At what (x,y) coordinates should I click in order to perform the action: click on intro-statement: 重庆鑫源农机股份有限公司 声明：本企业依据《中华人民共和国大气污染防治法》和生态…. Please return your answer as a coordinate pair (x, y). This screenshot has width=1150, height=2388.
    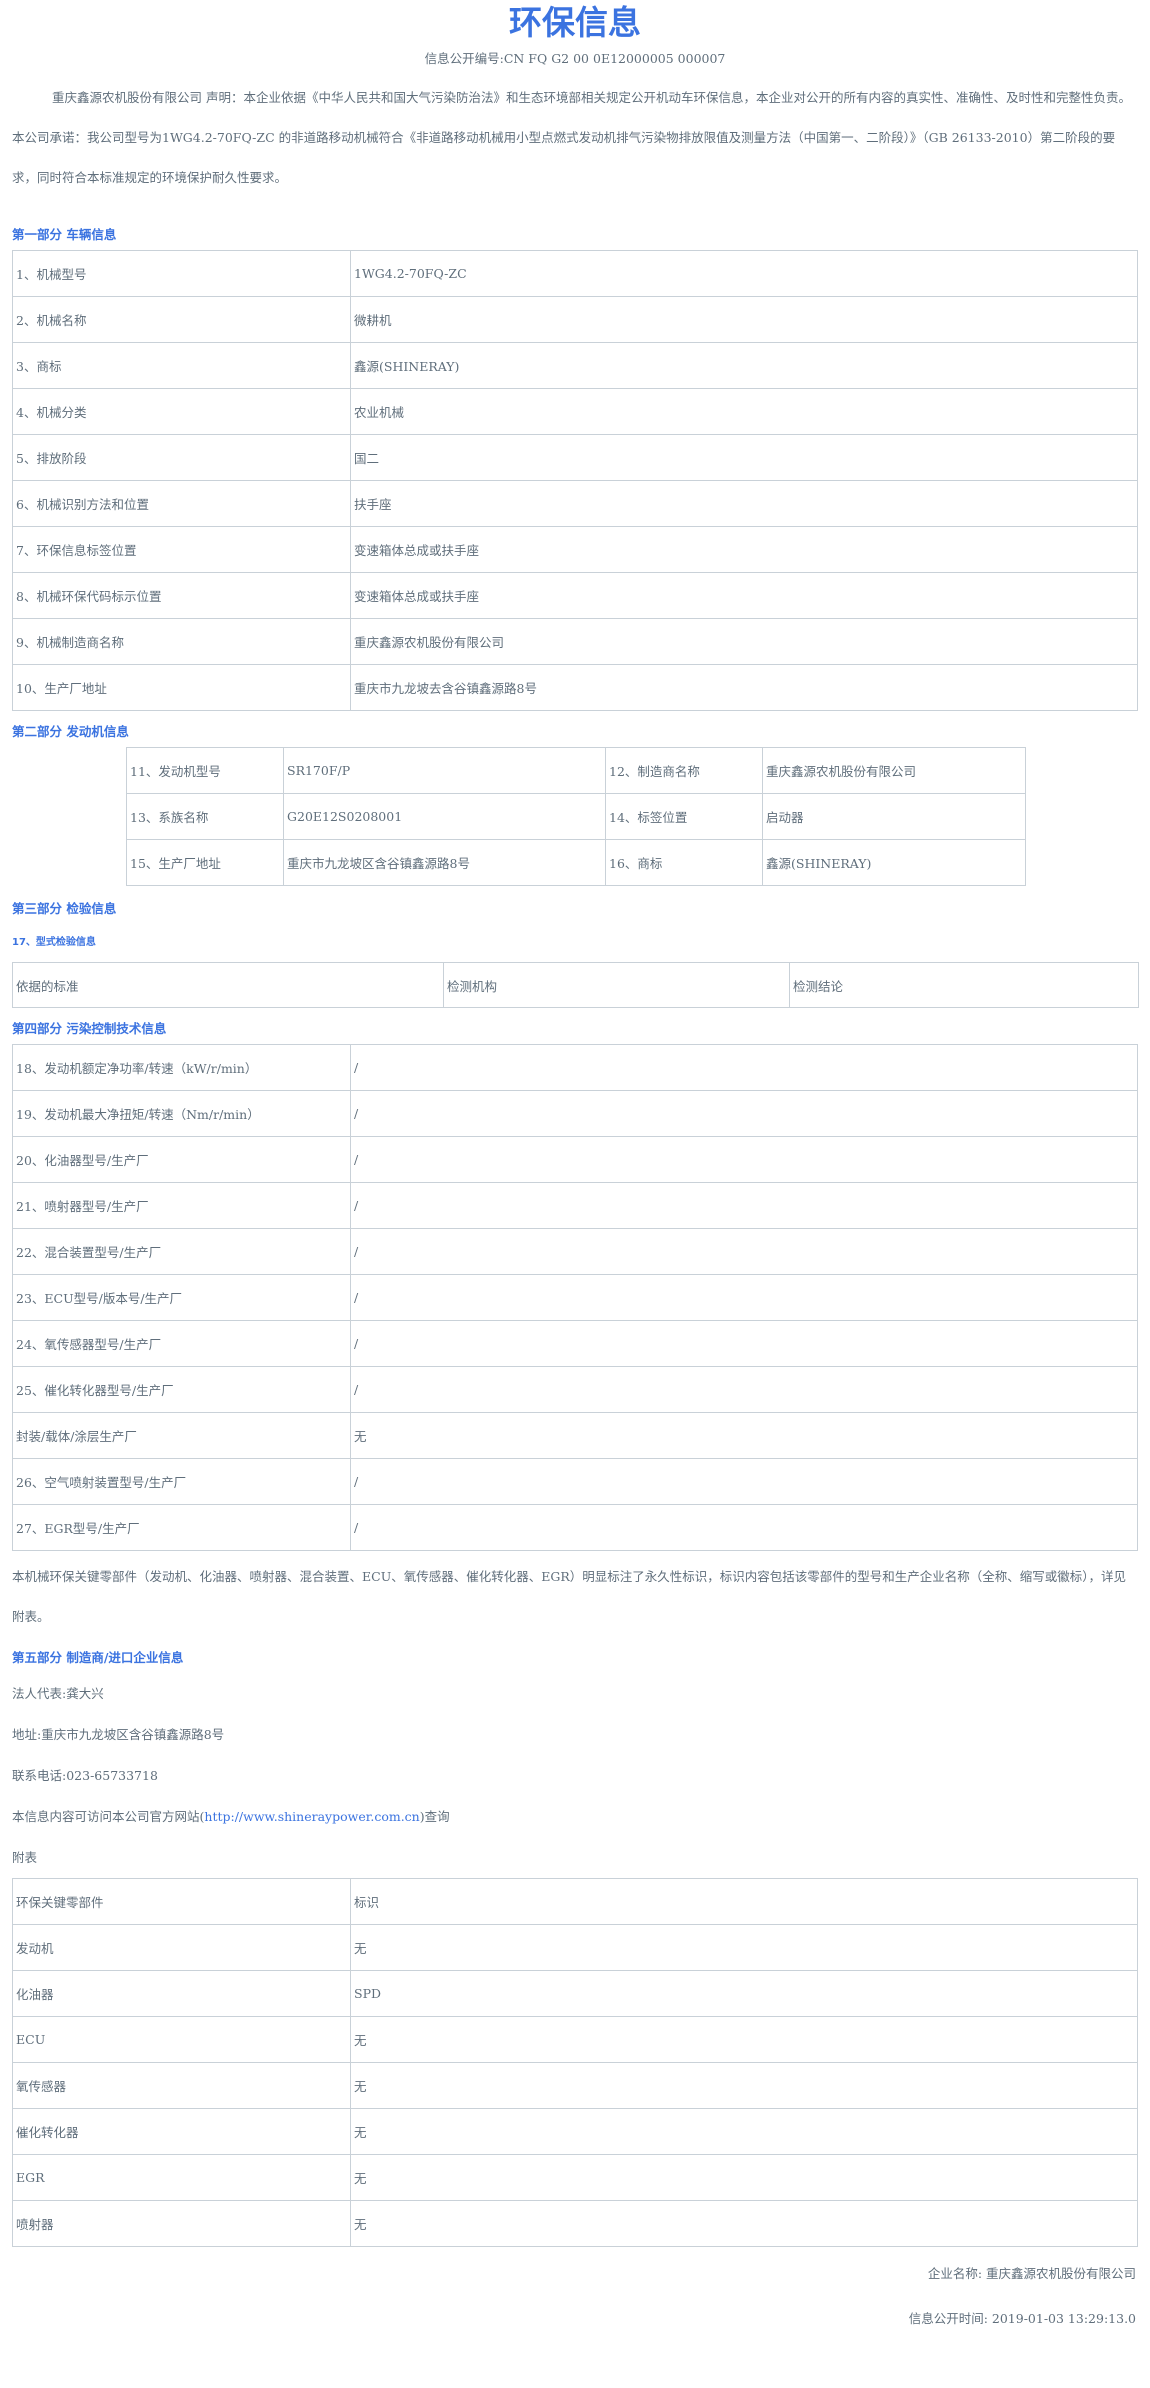
    Looking at the image, I should click on (571, 137).